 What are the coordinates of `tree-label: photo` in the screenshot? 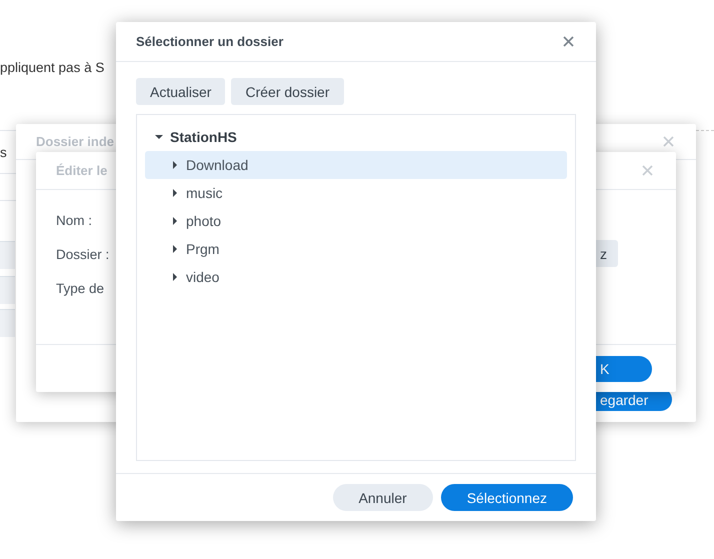 It's located at (204, 221).